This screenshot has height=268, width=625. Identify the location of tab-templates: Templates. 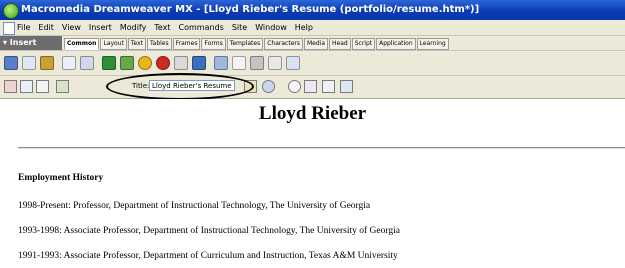
(245, 44).